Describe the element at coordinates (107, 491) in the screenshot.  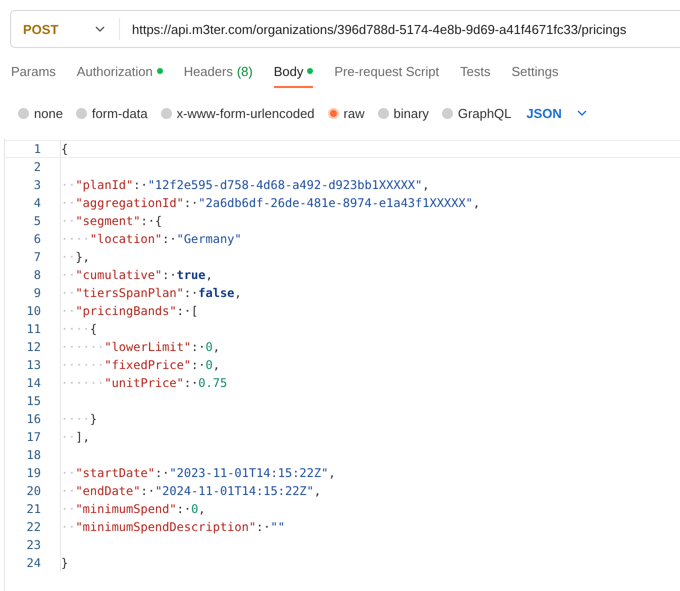
I see `json-key: "endDate"` at that location.